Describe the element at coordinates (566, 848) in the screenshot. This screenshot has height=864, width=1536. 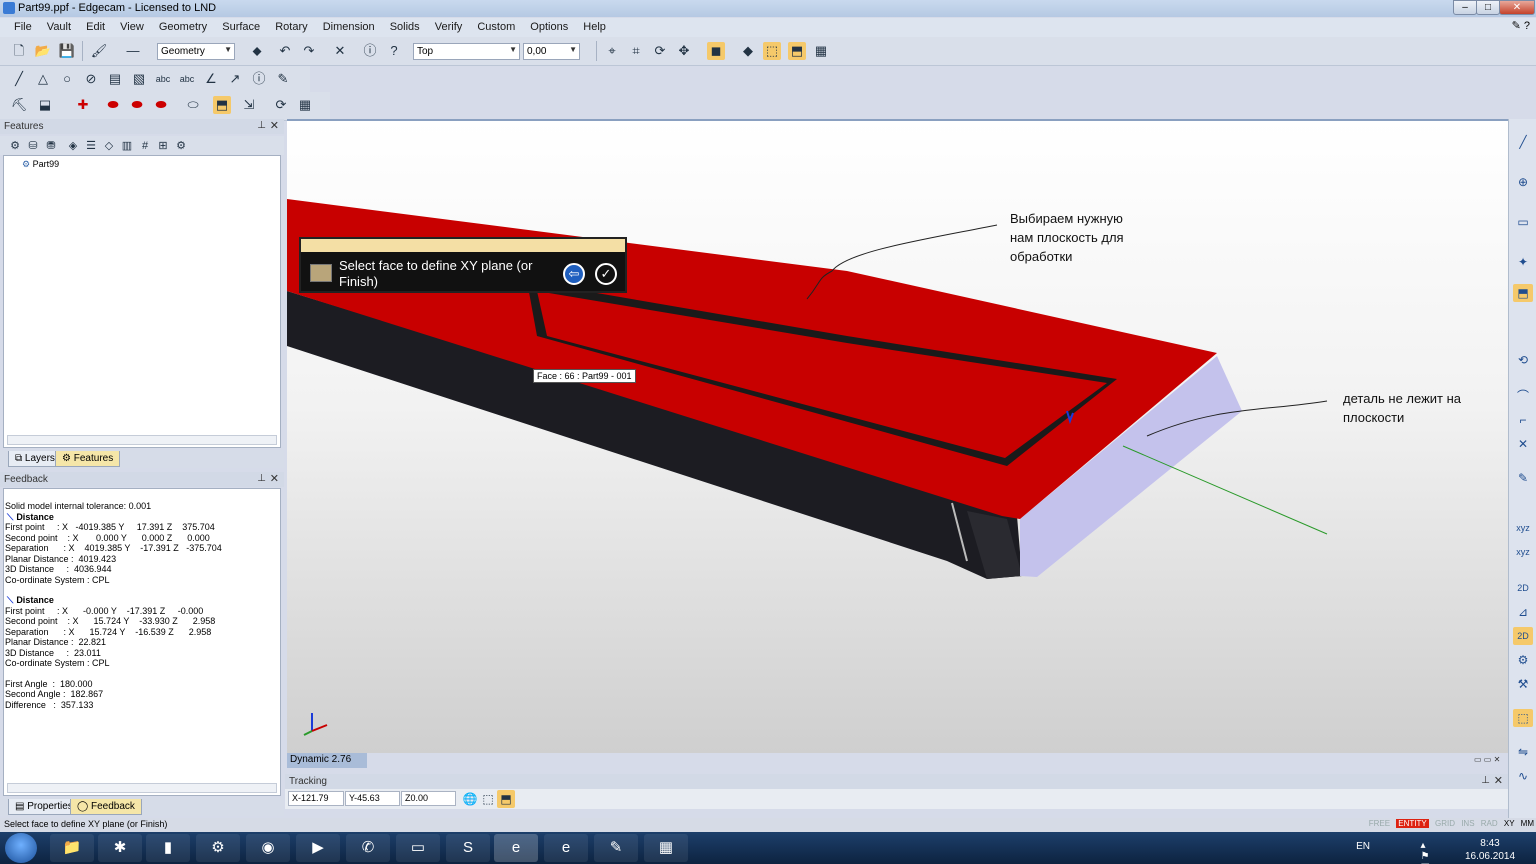
I see `edgecam-task-icon-2: e` at that location.